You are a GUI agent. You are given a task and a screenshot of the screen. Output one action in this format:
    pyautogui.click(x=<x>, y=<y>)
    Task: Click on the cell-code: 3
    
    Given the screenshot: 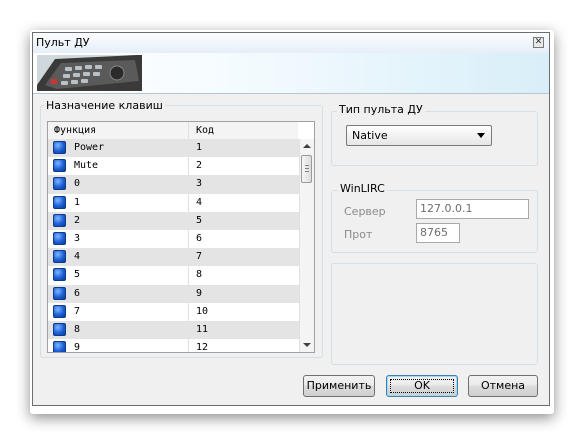 What is the action you would take?
    pyautogui.click(x=199, y=184)
    